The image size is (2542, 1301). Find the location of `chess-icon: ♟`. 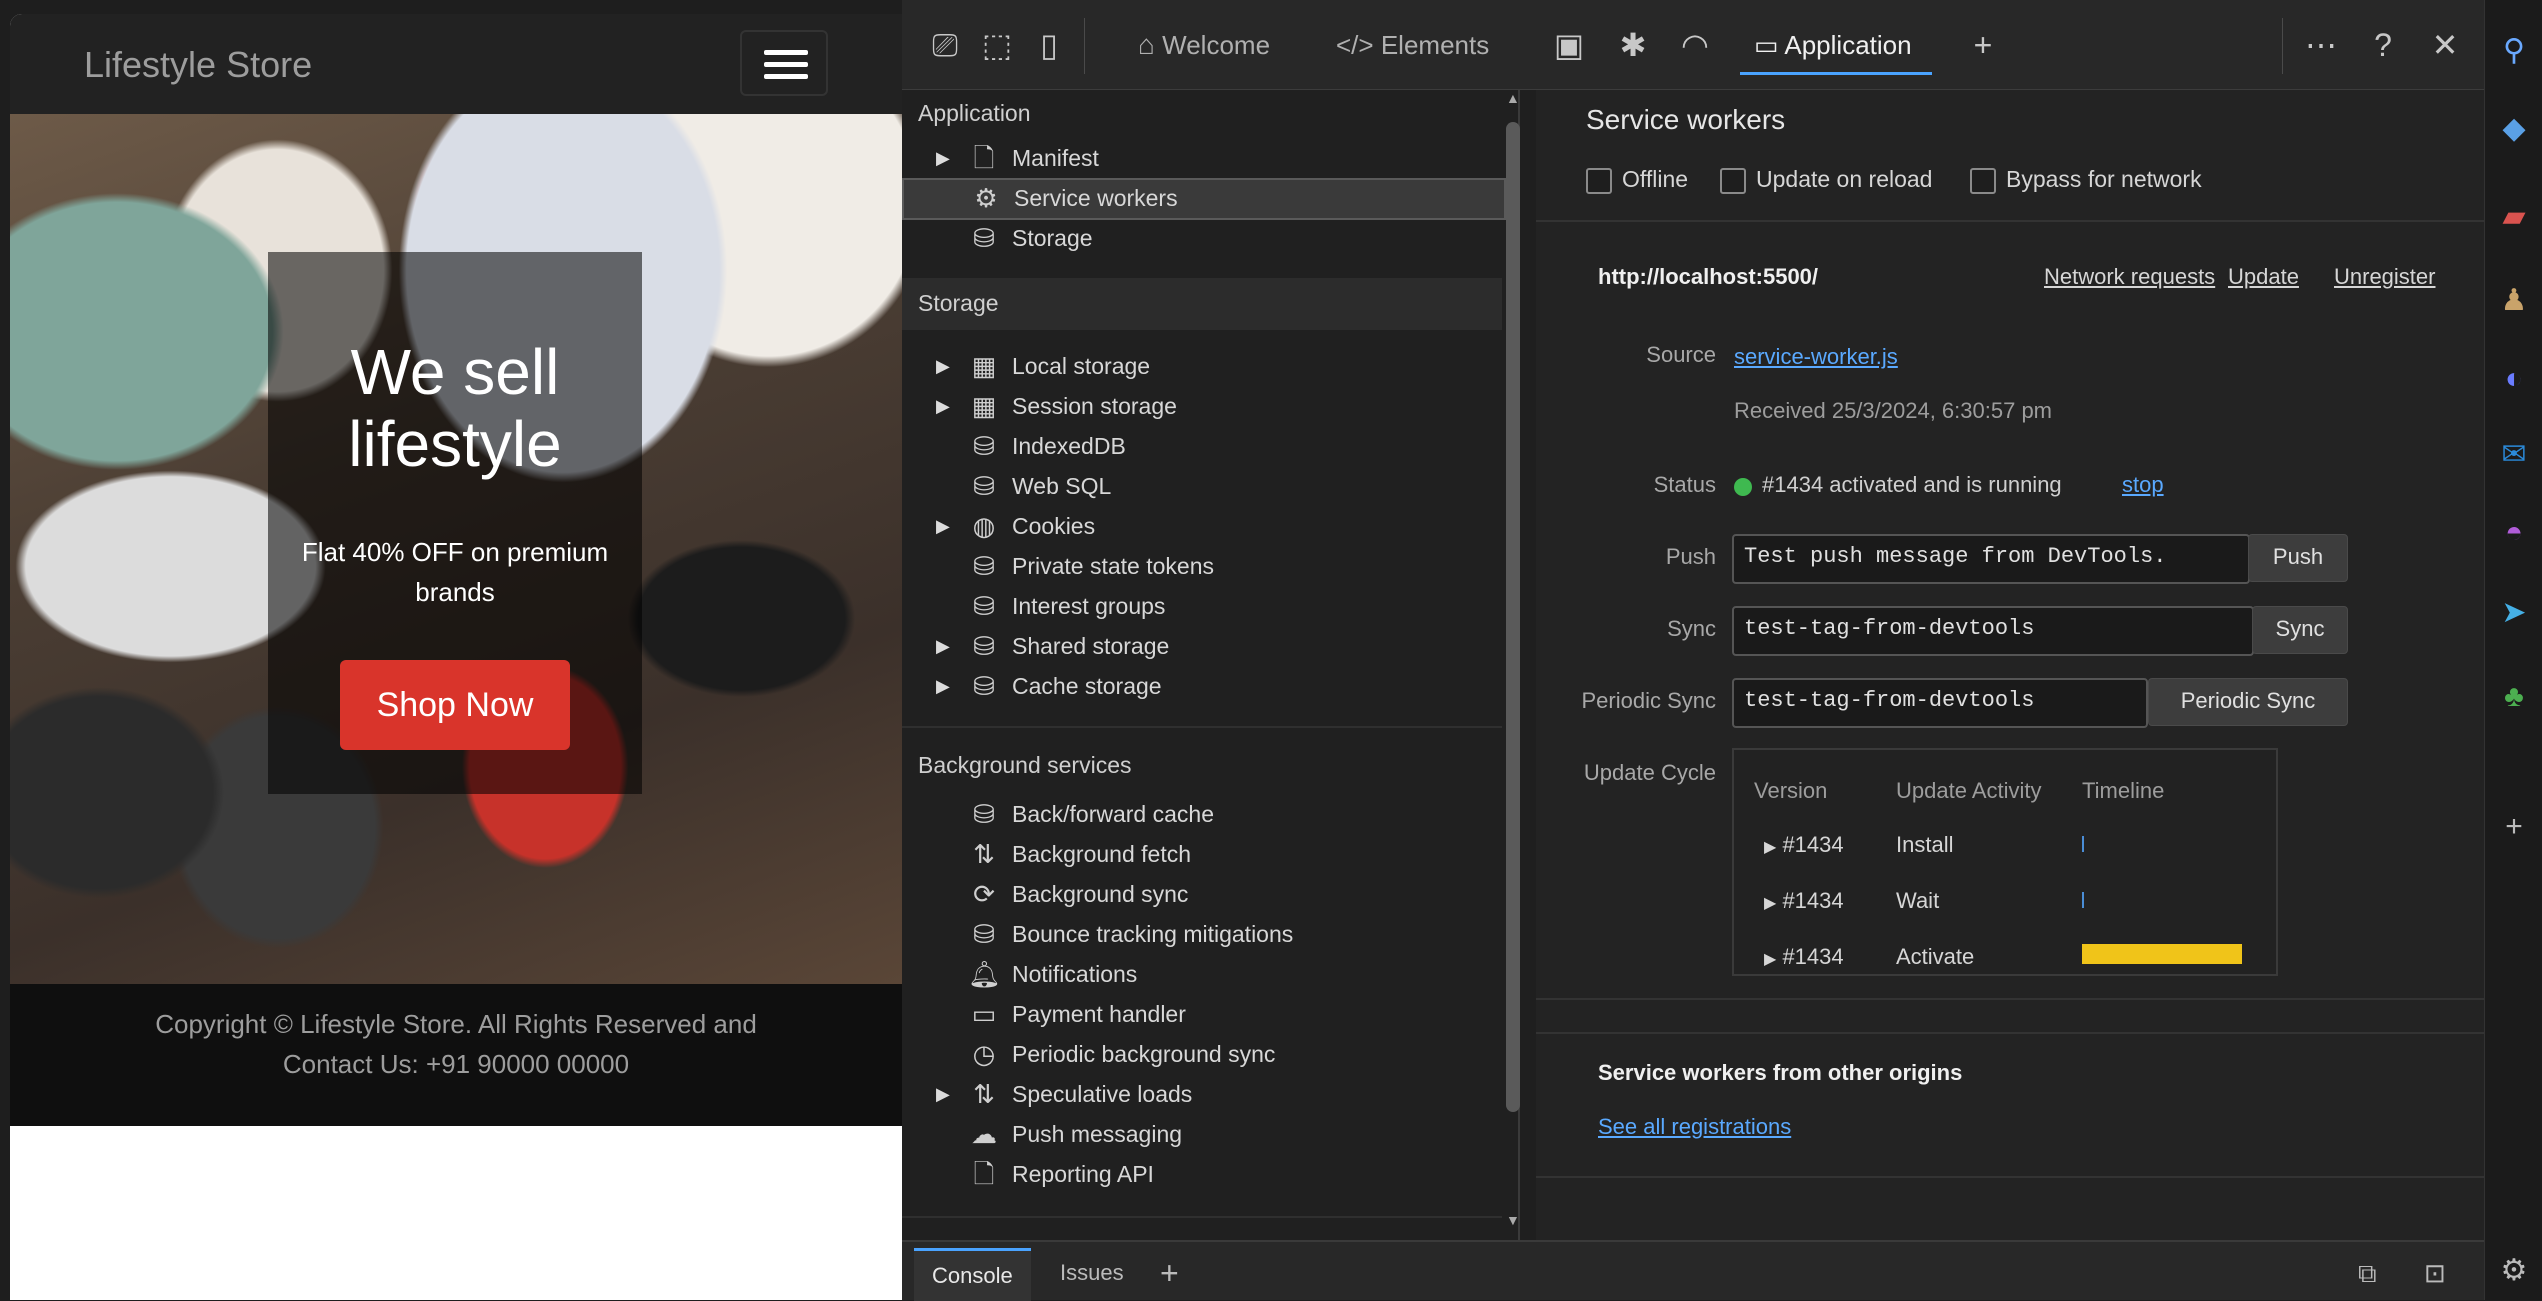

chess-icon: ♟ is located at coordinates (2514, 301).